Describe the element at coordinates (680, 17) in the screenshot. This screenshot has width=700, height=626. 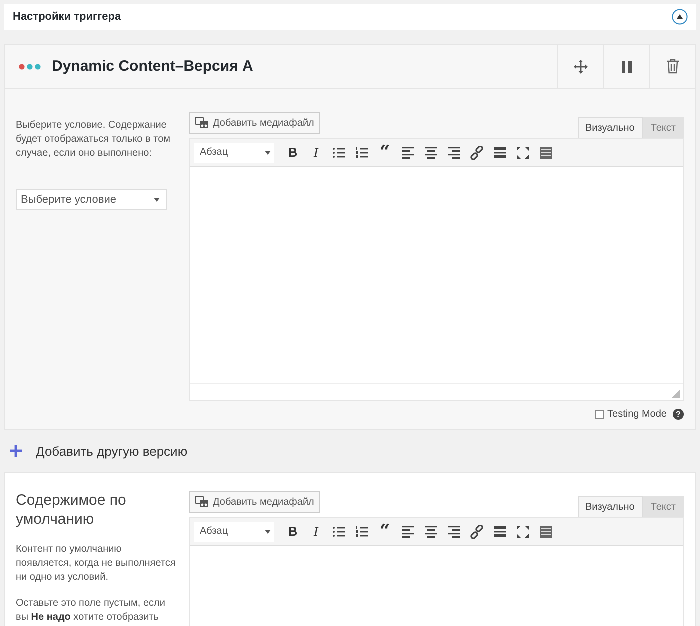
I see `collapse-toggle-icon` at that location.